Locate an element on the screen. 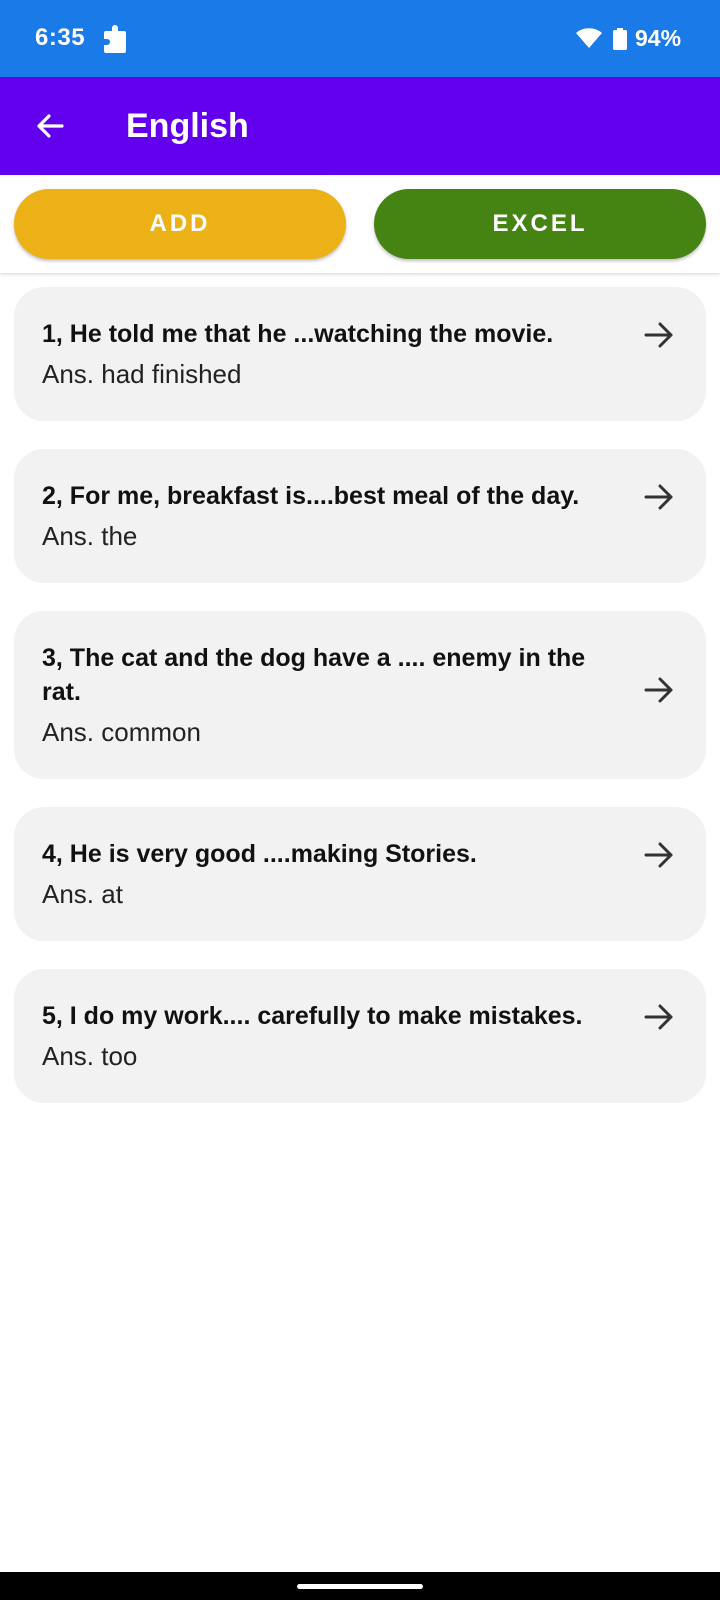 The width and height of the screenshot is (720, 1600). app-notification-icon is located at coordinates (115, 39).